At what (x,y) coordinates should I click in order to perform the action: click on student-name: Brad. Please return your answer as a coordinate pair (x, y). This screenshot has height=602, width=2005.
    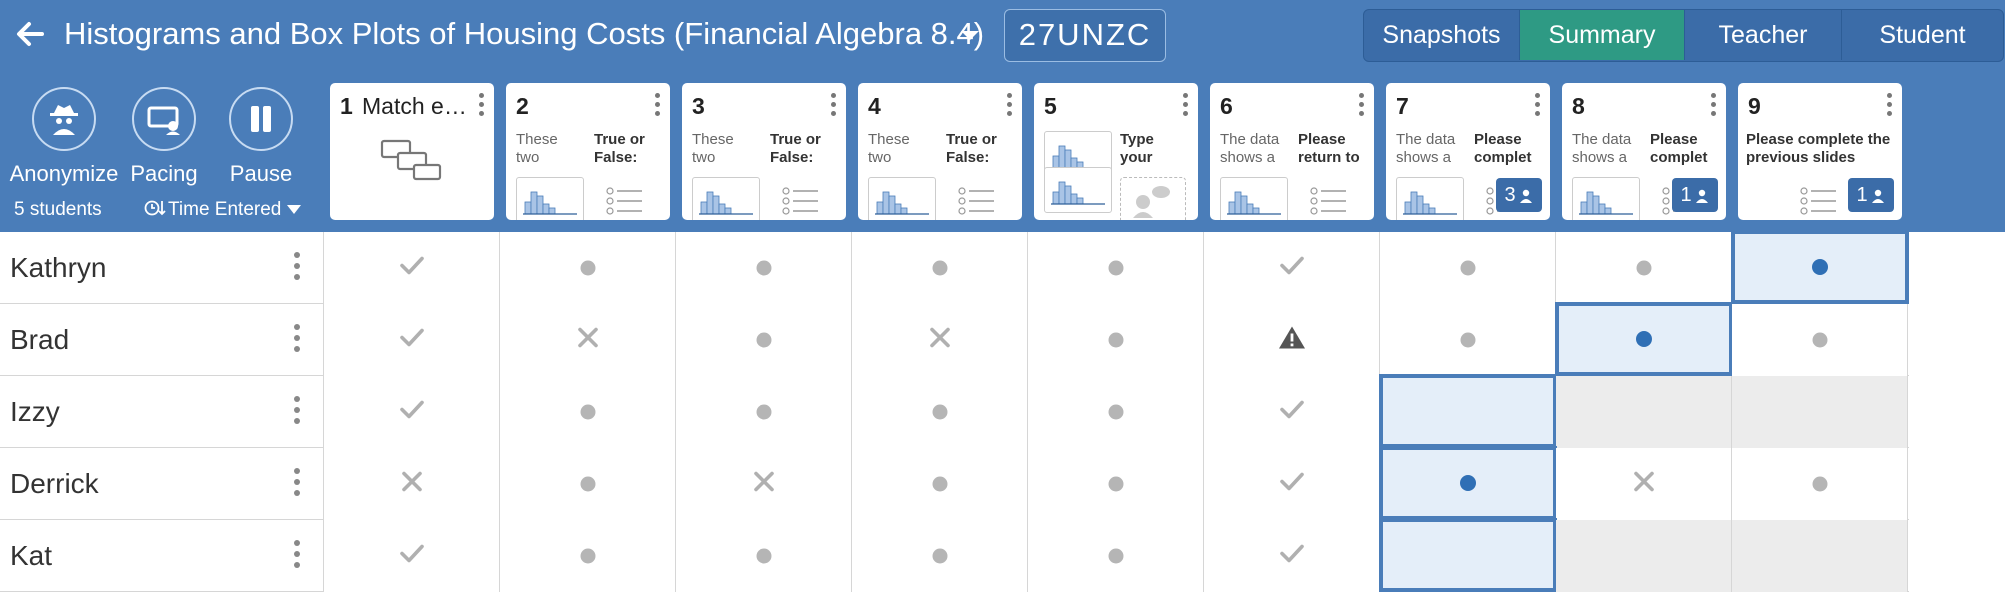
    Looking at the image, I should click on (39, 340).